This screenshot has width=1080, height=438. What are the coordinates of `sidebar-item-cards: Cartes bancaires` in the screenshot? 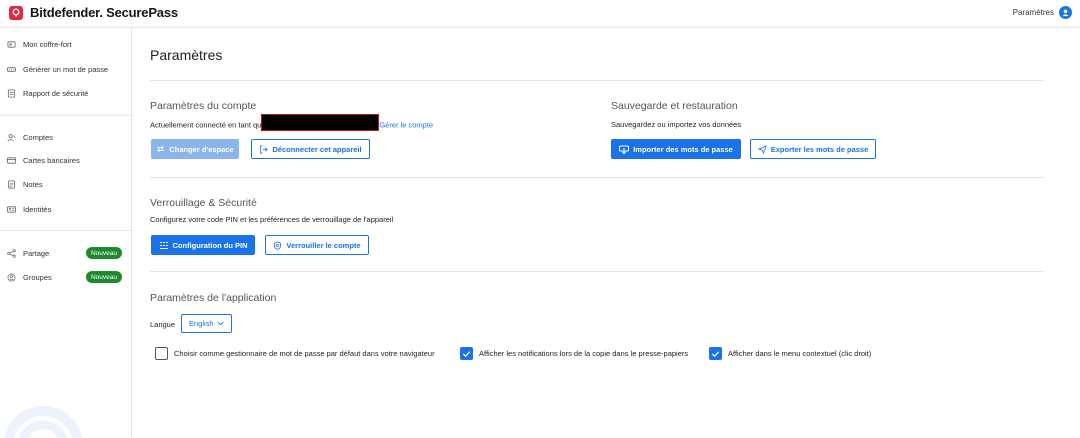 It's located at (65, 160).